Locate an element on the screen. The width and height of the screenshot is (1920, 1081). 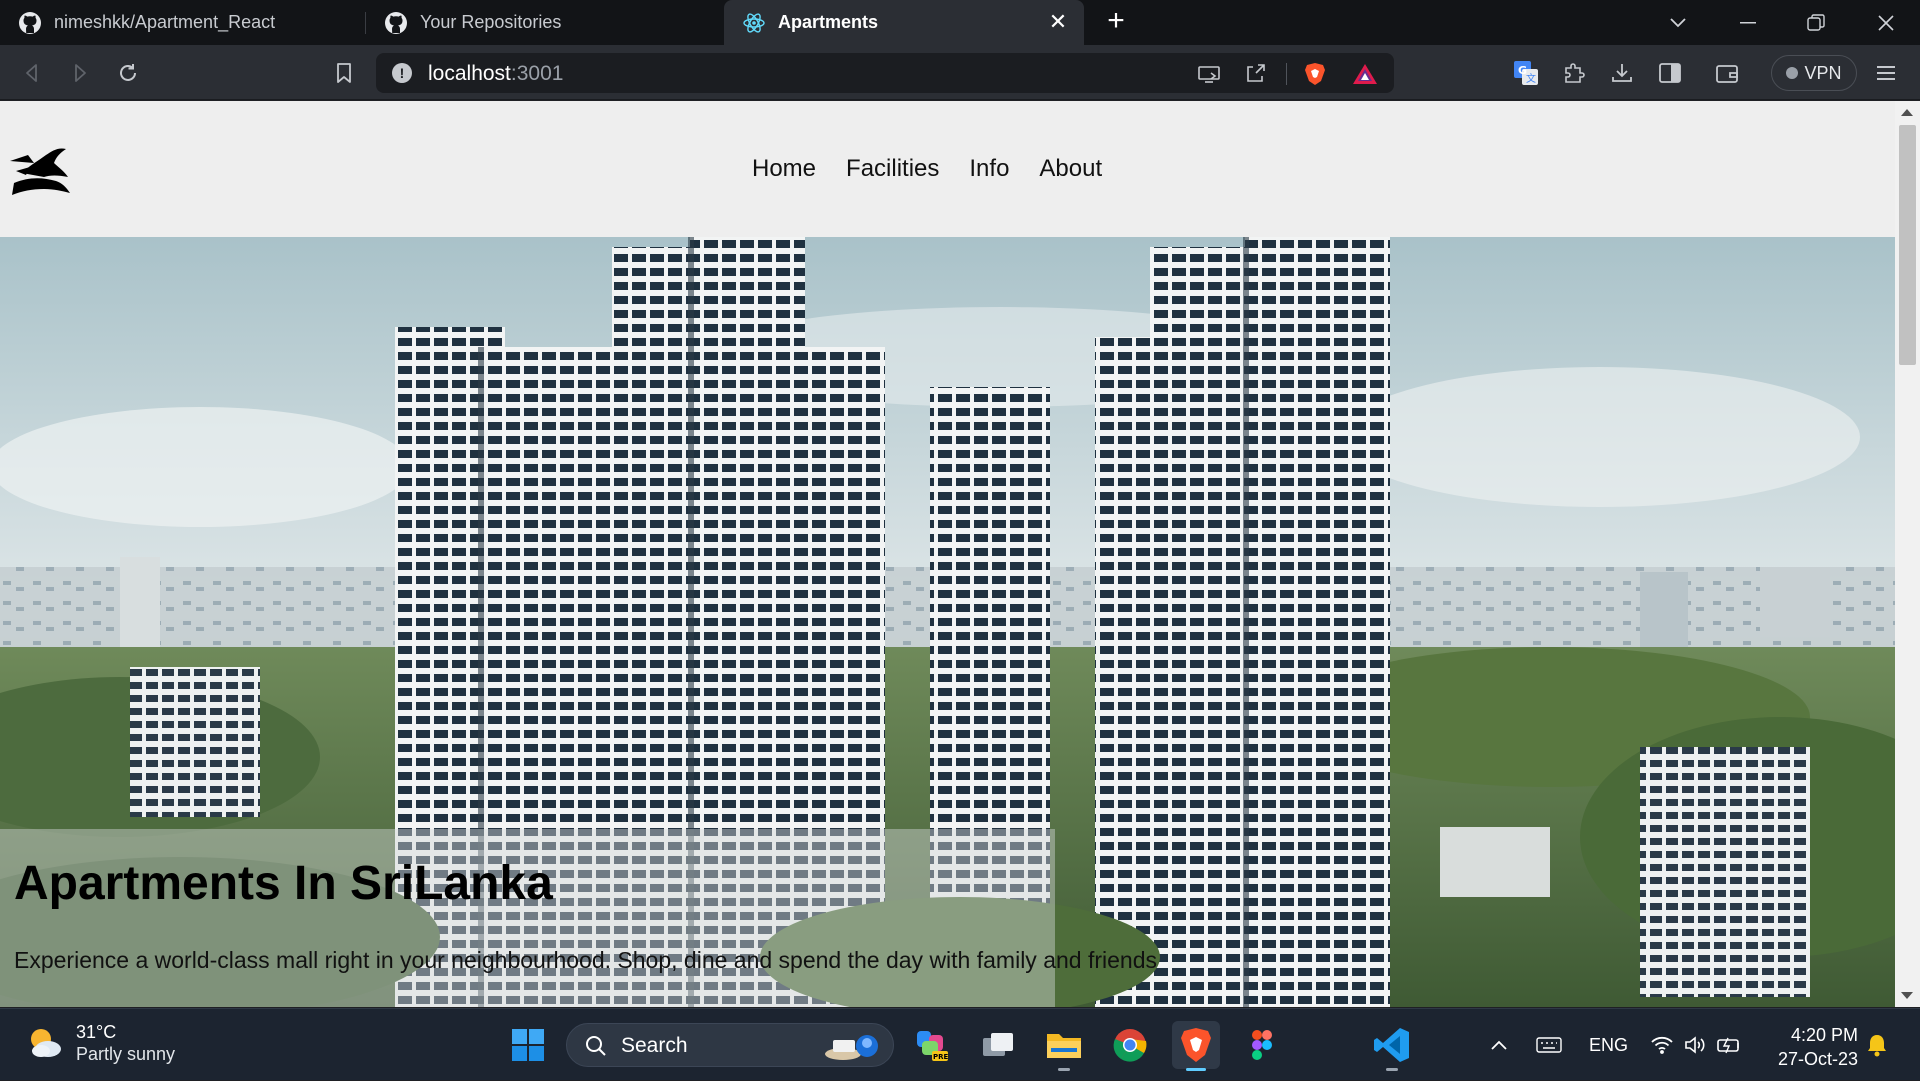
windows-icon is located at coordinates (528, 1045).